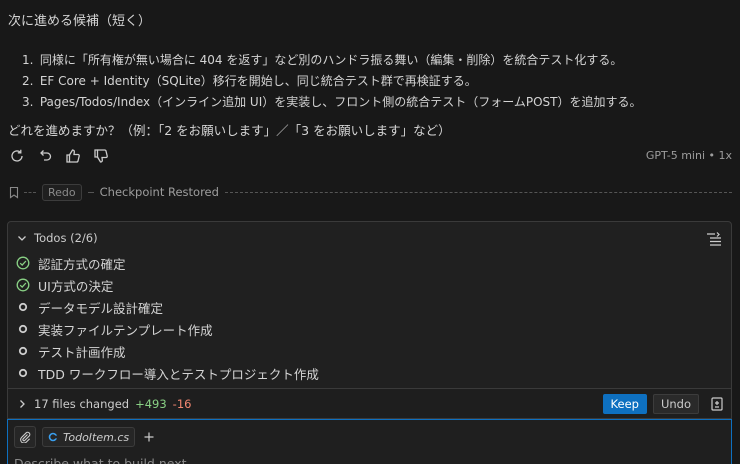  What do you see at coordinates (369, 404) in the screenshot?
I see `files-changed-bar: 17 files changed +493 -16 Keep Undo` at bounding box center [369, 404].